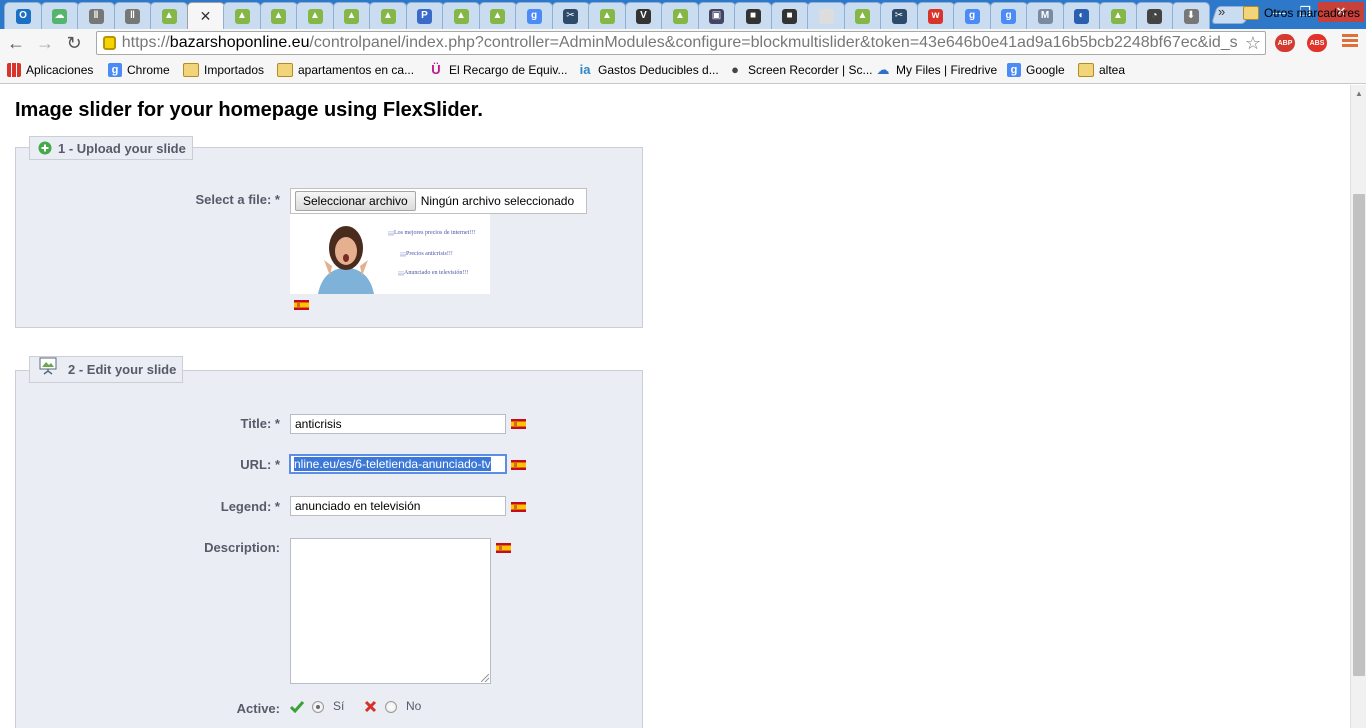  I want to click on browser-tab: ◐, so click(1081, 15).